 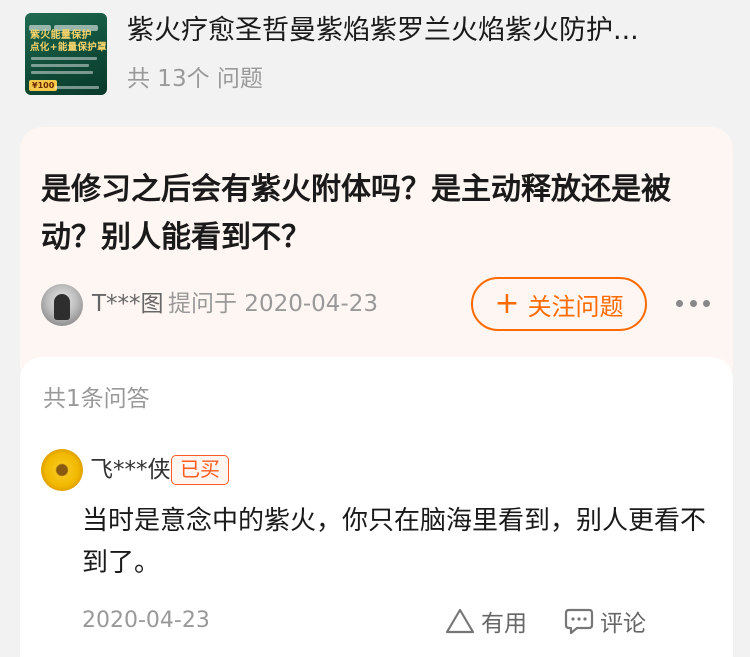 What do you see at coordinates (579, 621) in the screenshot?
I see `comment-bubble-icon` at bounding box center [579, 621].